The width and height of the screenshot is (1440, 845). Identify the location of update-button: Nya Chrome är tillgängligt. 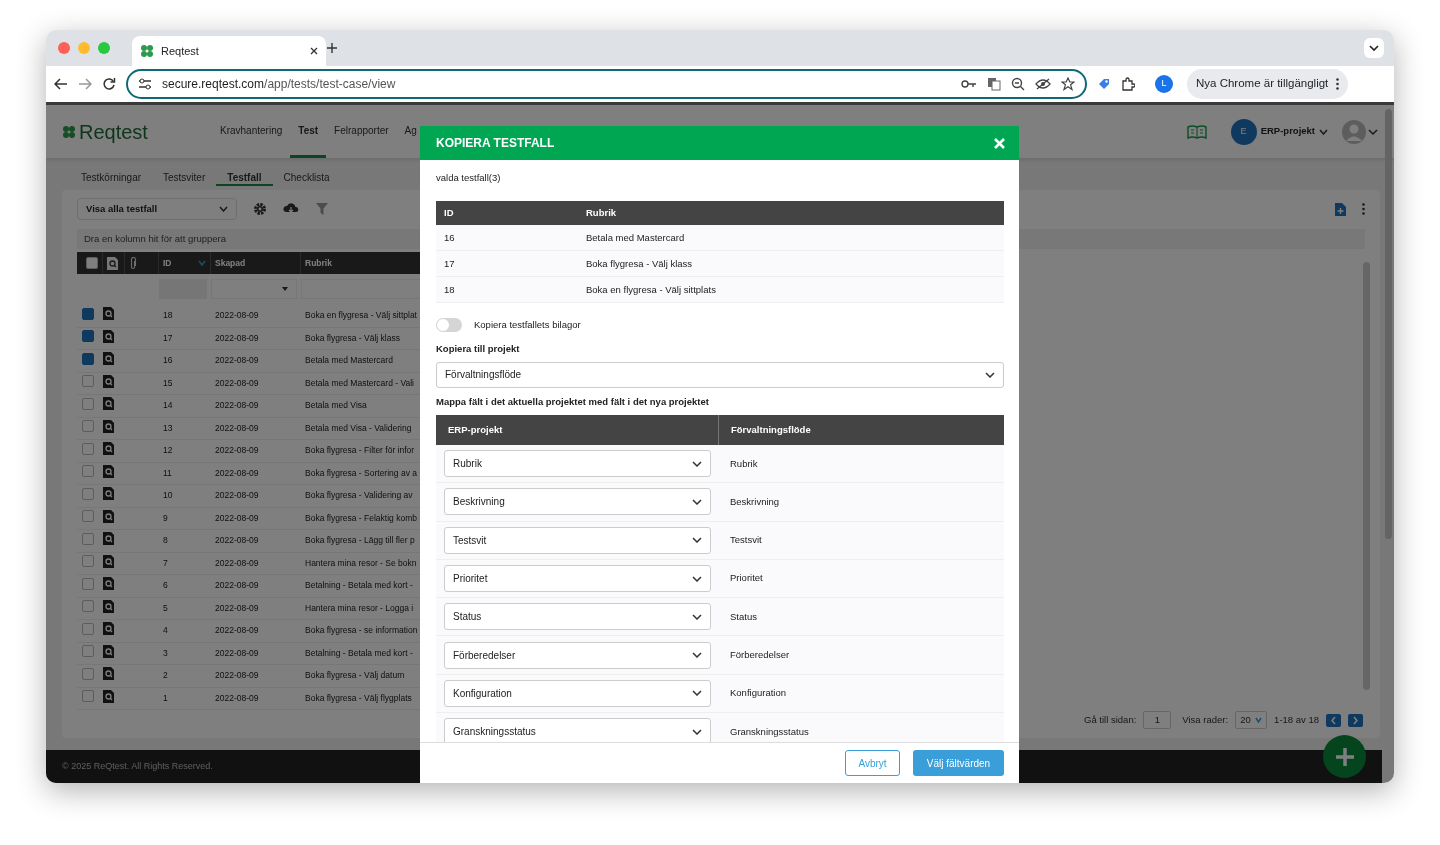
(1268, 84).